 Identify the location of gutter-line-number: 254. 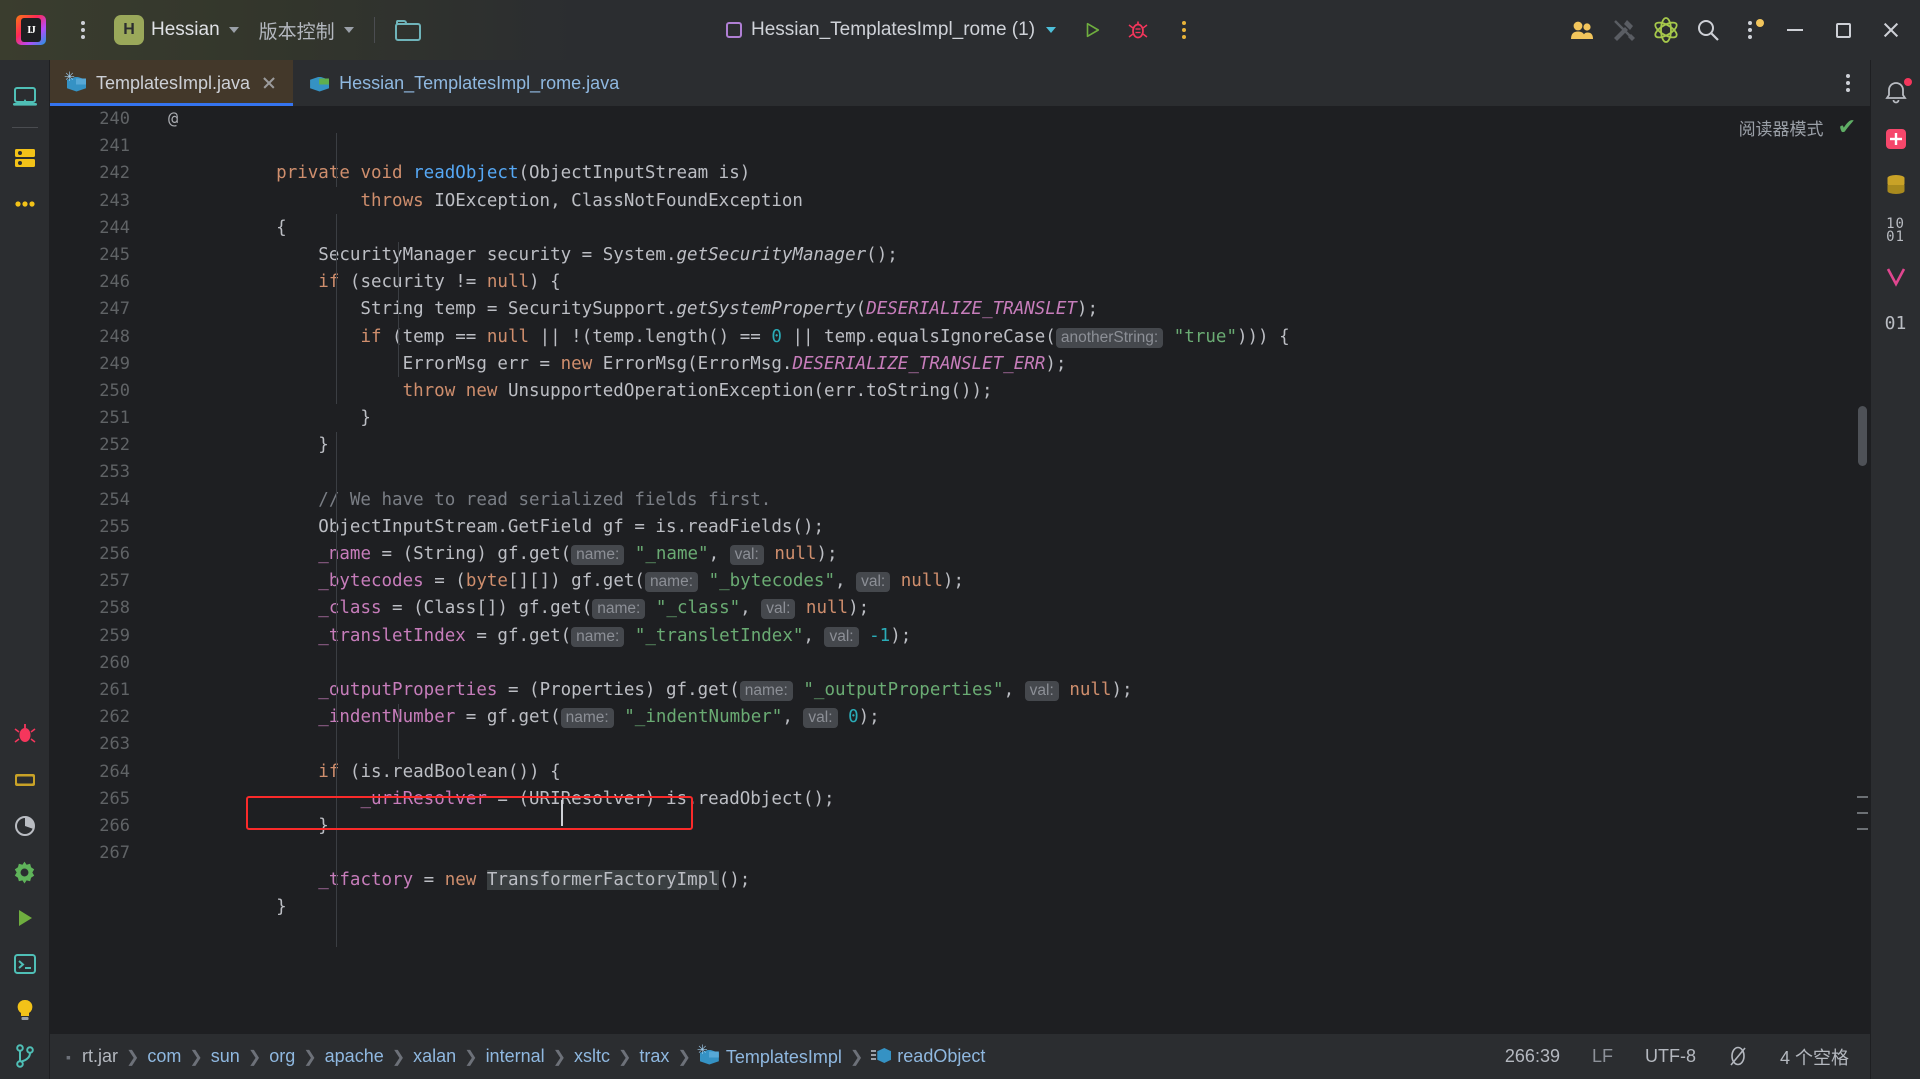
(96, 500).